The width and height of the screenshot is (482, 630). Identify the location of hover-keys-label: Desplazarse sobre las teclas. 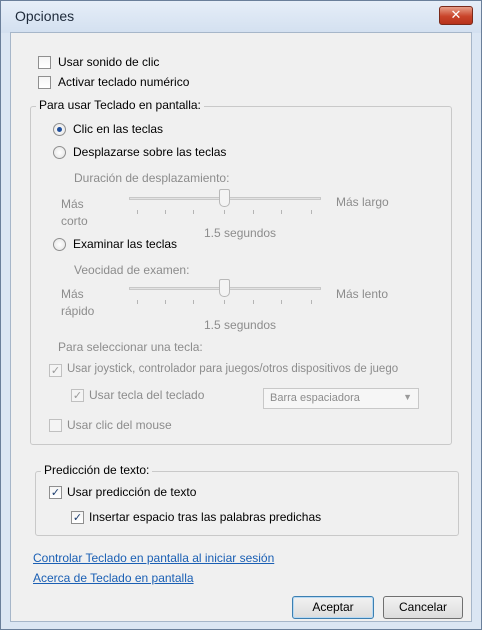
(149, 152).